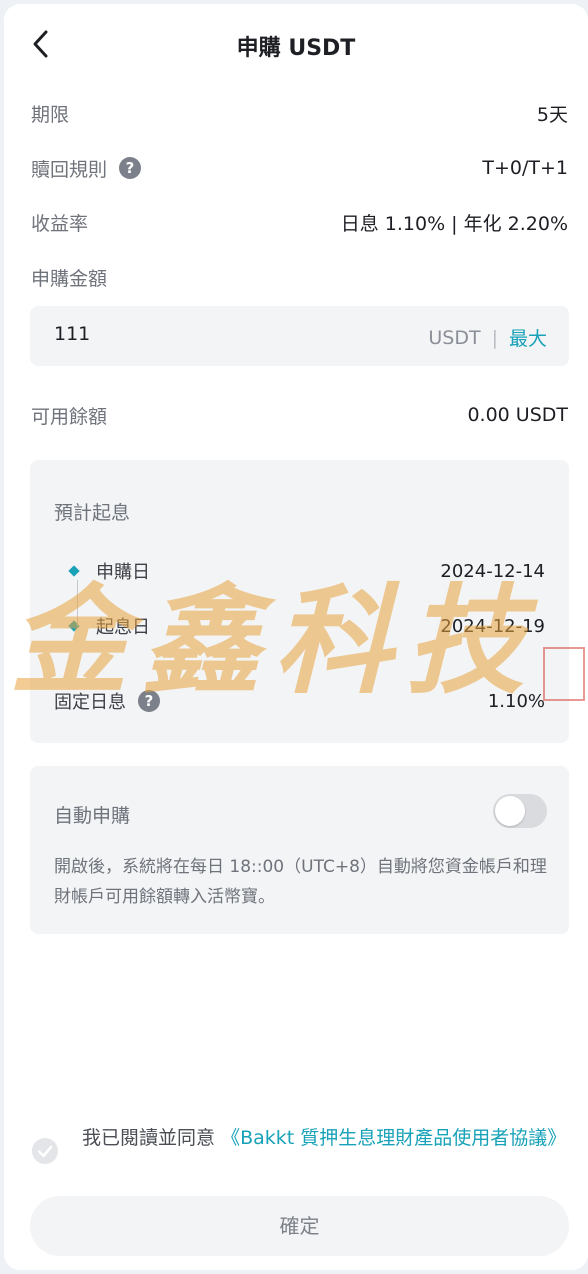  Describe the element at coordinates (299, 222) in the screenshot. I see `yield-row: 收益率 日息 1.10% | 年化 2.20%` at that location.